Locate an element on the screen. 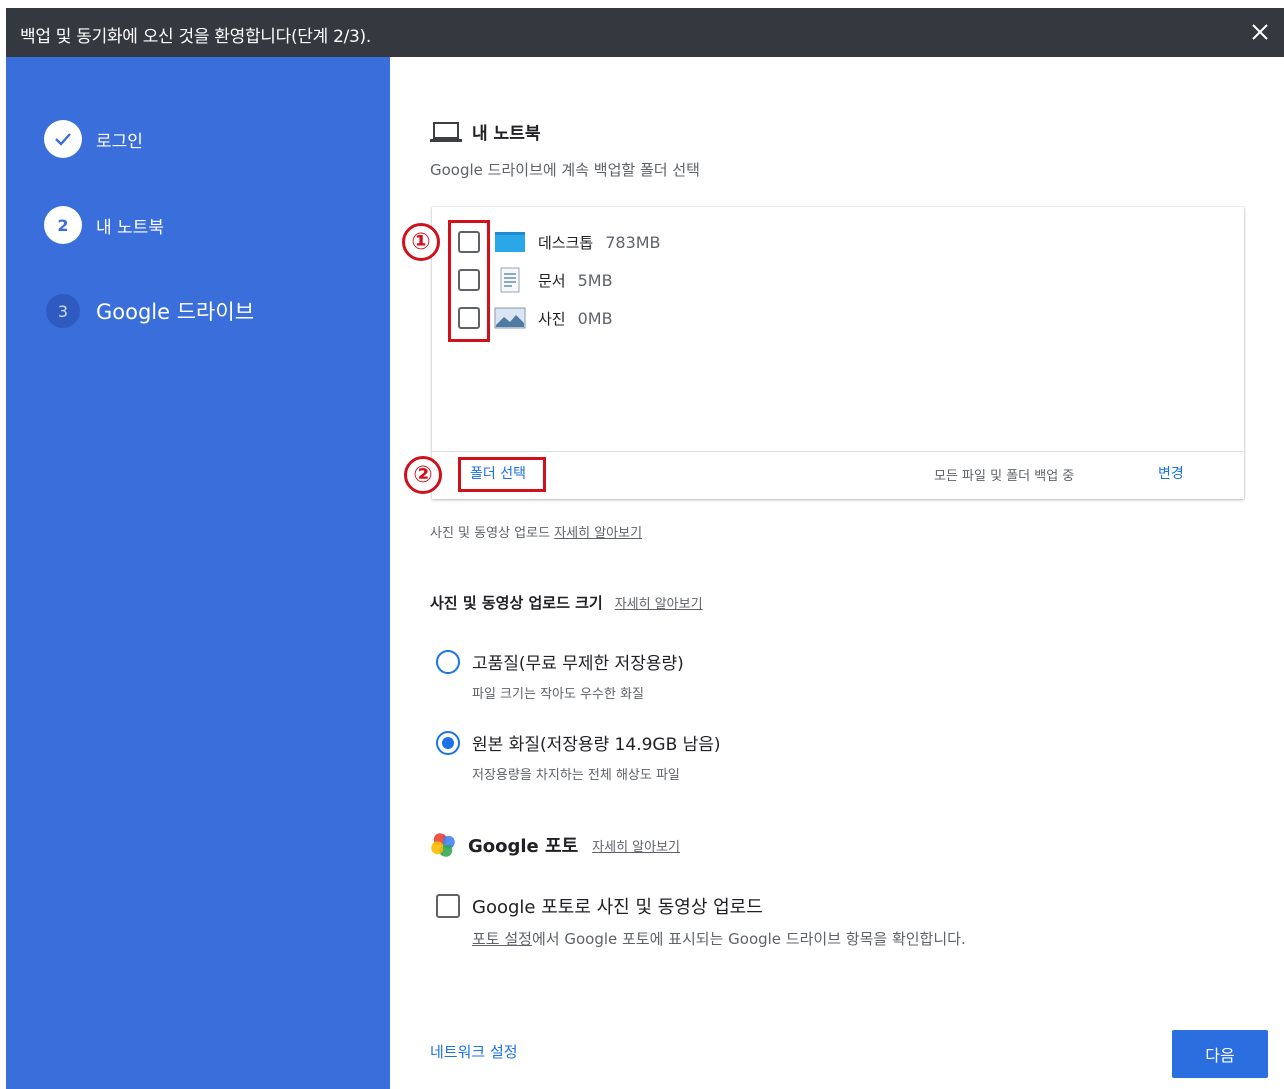 This screenshot has width=1284, height=1089. step-label: Google 드라이브 is located at coordinates (175, 312).